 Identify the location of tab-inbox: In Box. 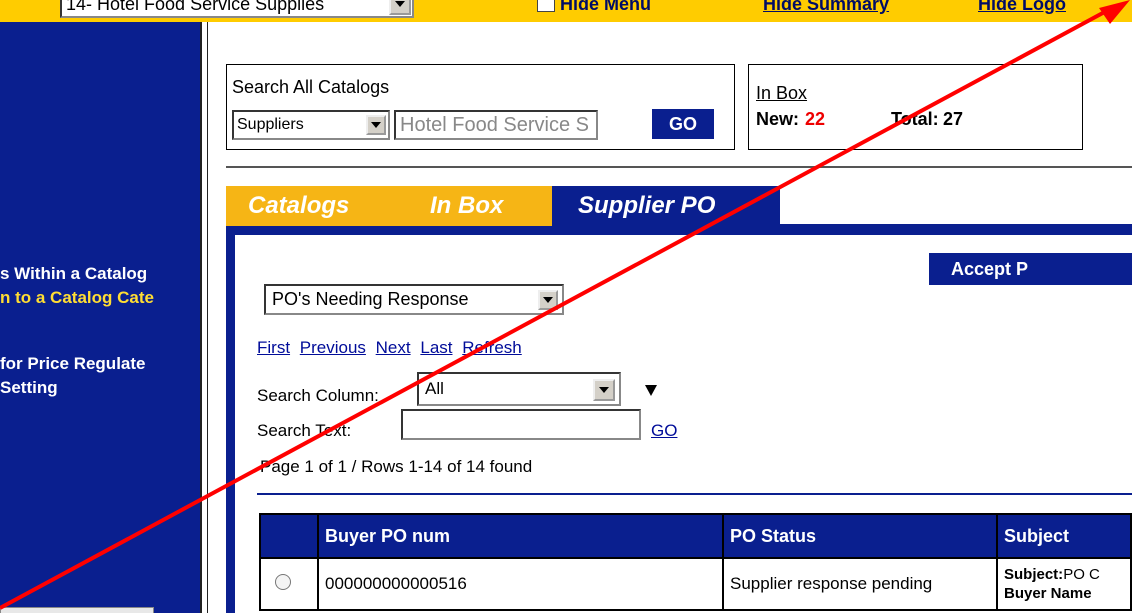
(478, 206).